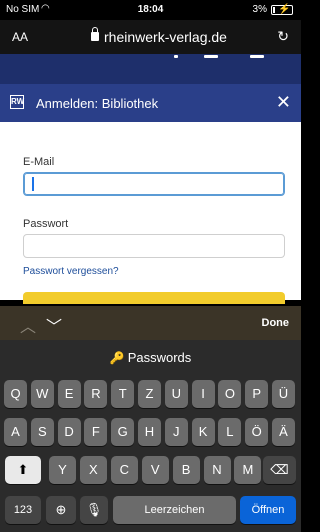 Image resolution: width=320 pixels, height=532 pixels. I want to click on rheinwerk-logo-icon: RW, so click(17, 102).